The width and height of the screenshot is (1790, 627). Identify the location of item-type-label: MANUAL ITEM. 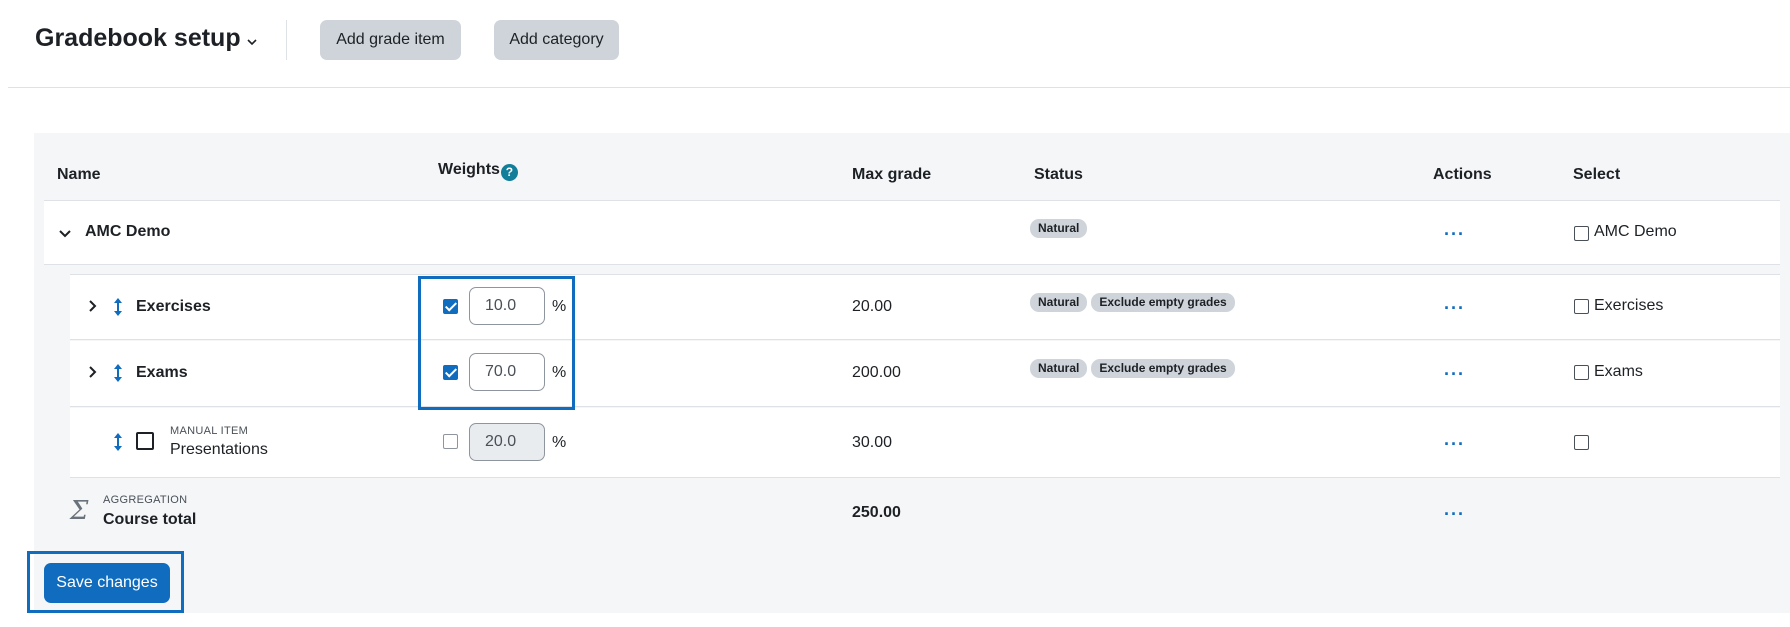
(209, 431).